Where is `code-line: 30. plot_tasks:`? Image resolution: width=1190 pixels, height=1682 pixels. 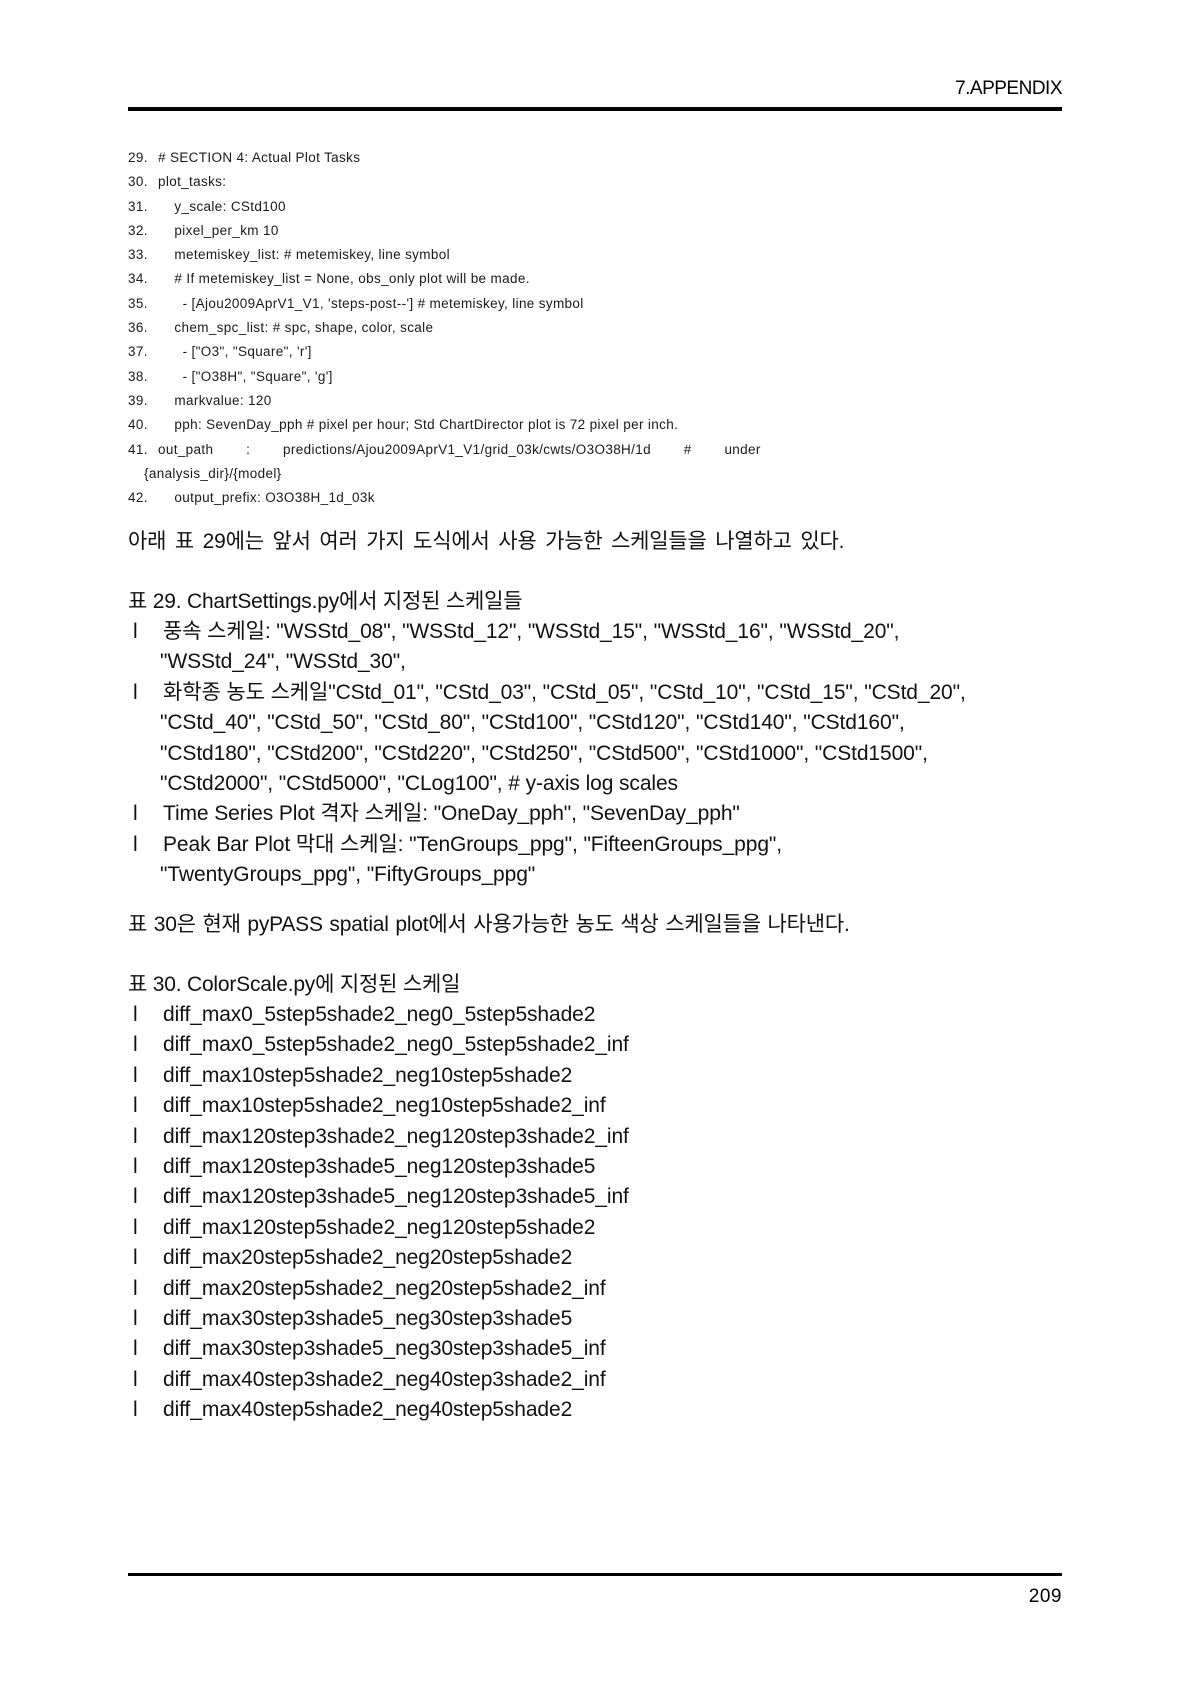 code-line: 30. plot_tasks: is located at coordinates (595, 182).